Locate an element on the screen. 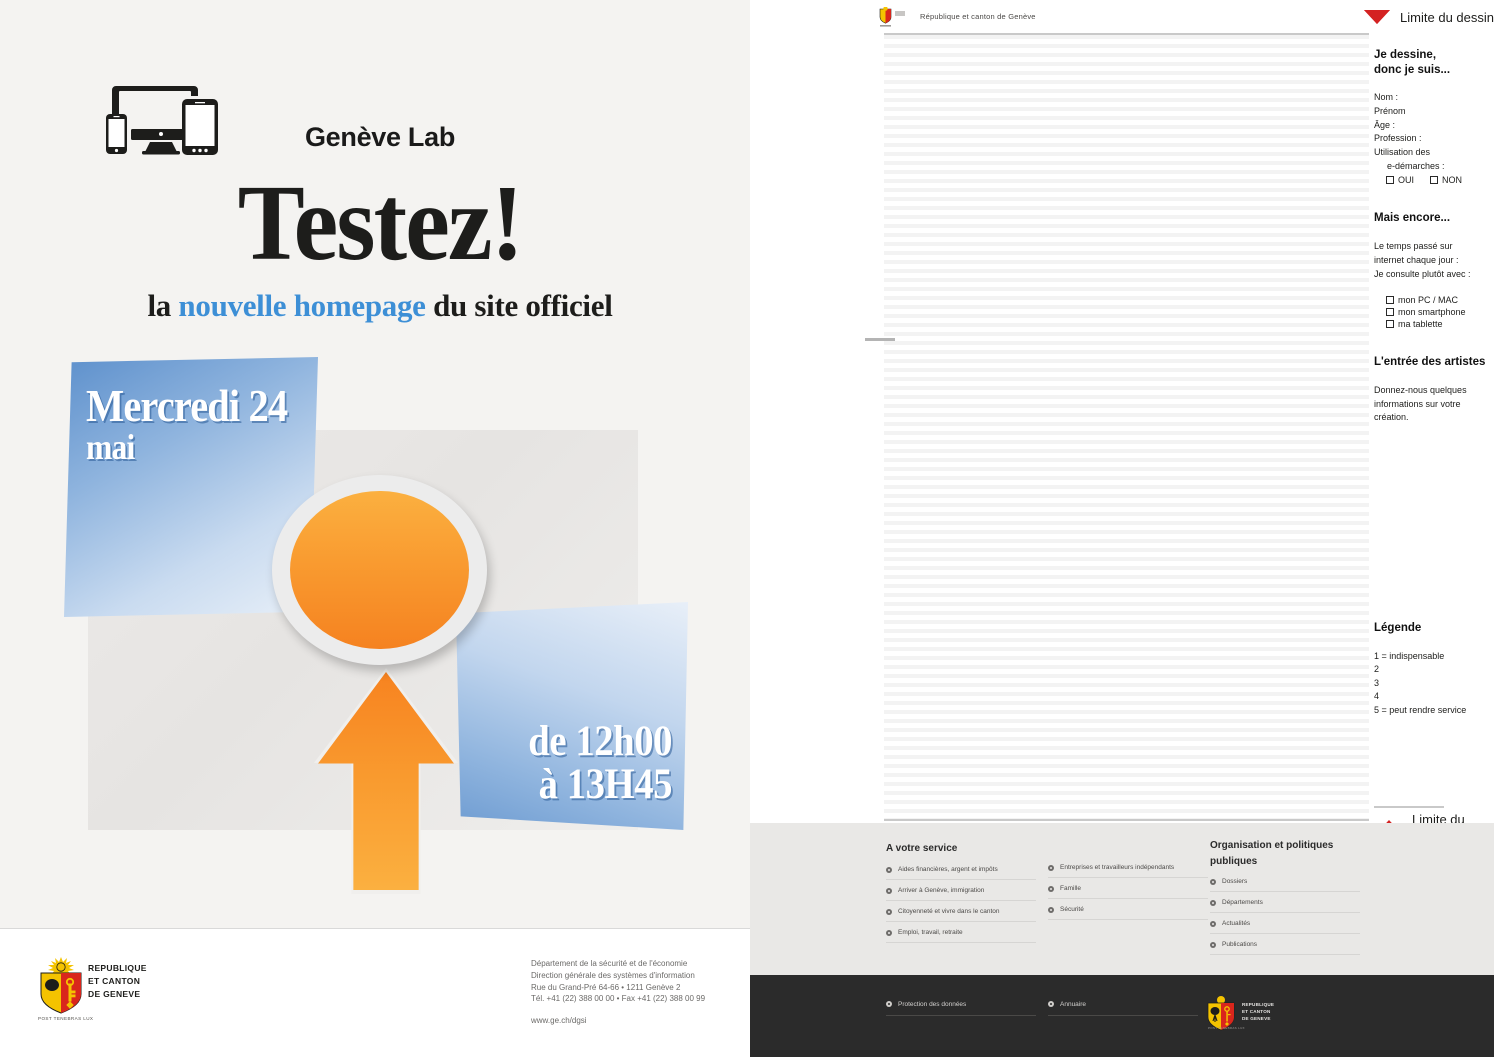 This screenshot has height=1057, width=1494. checkbox-non-label: NON is located at coordinates (1452, 180).